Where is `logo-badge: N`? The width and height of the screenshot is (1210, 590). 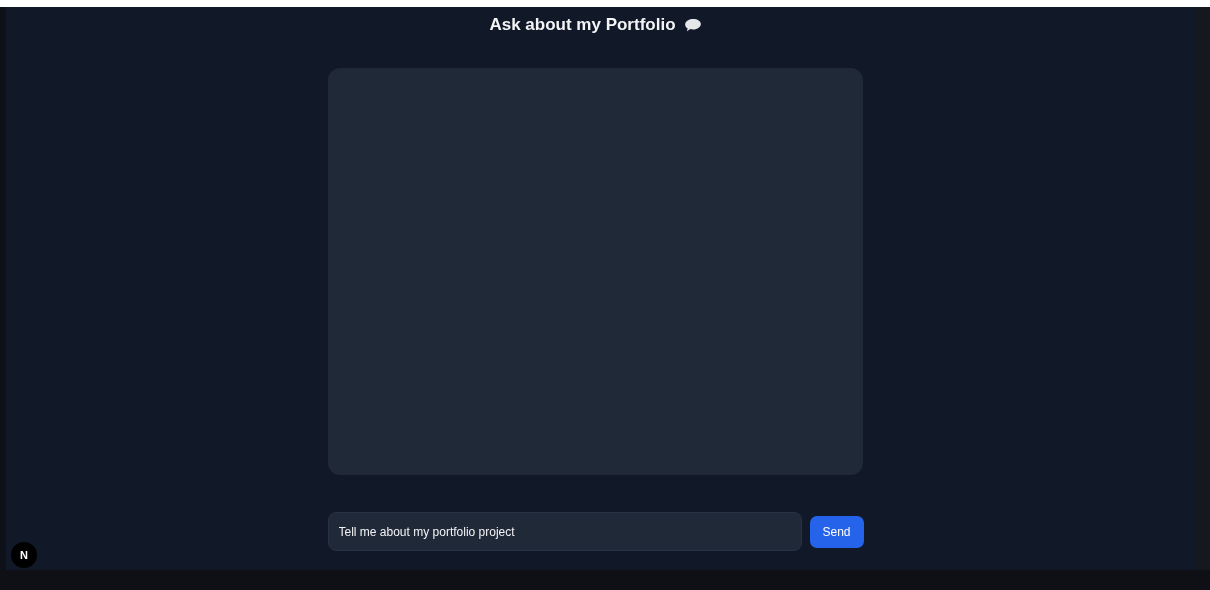 logo-badge: N is located at coordinates (24, 555).